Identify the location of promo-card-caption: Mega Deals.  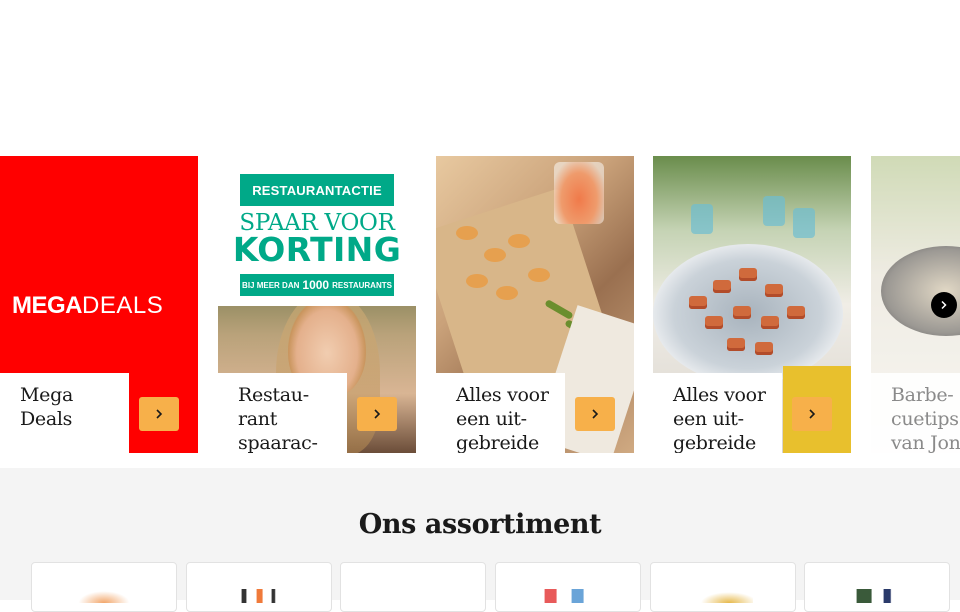
(64, 413).